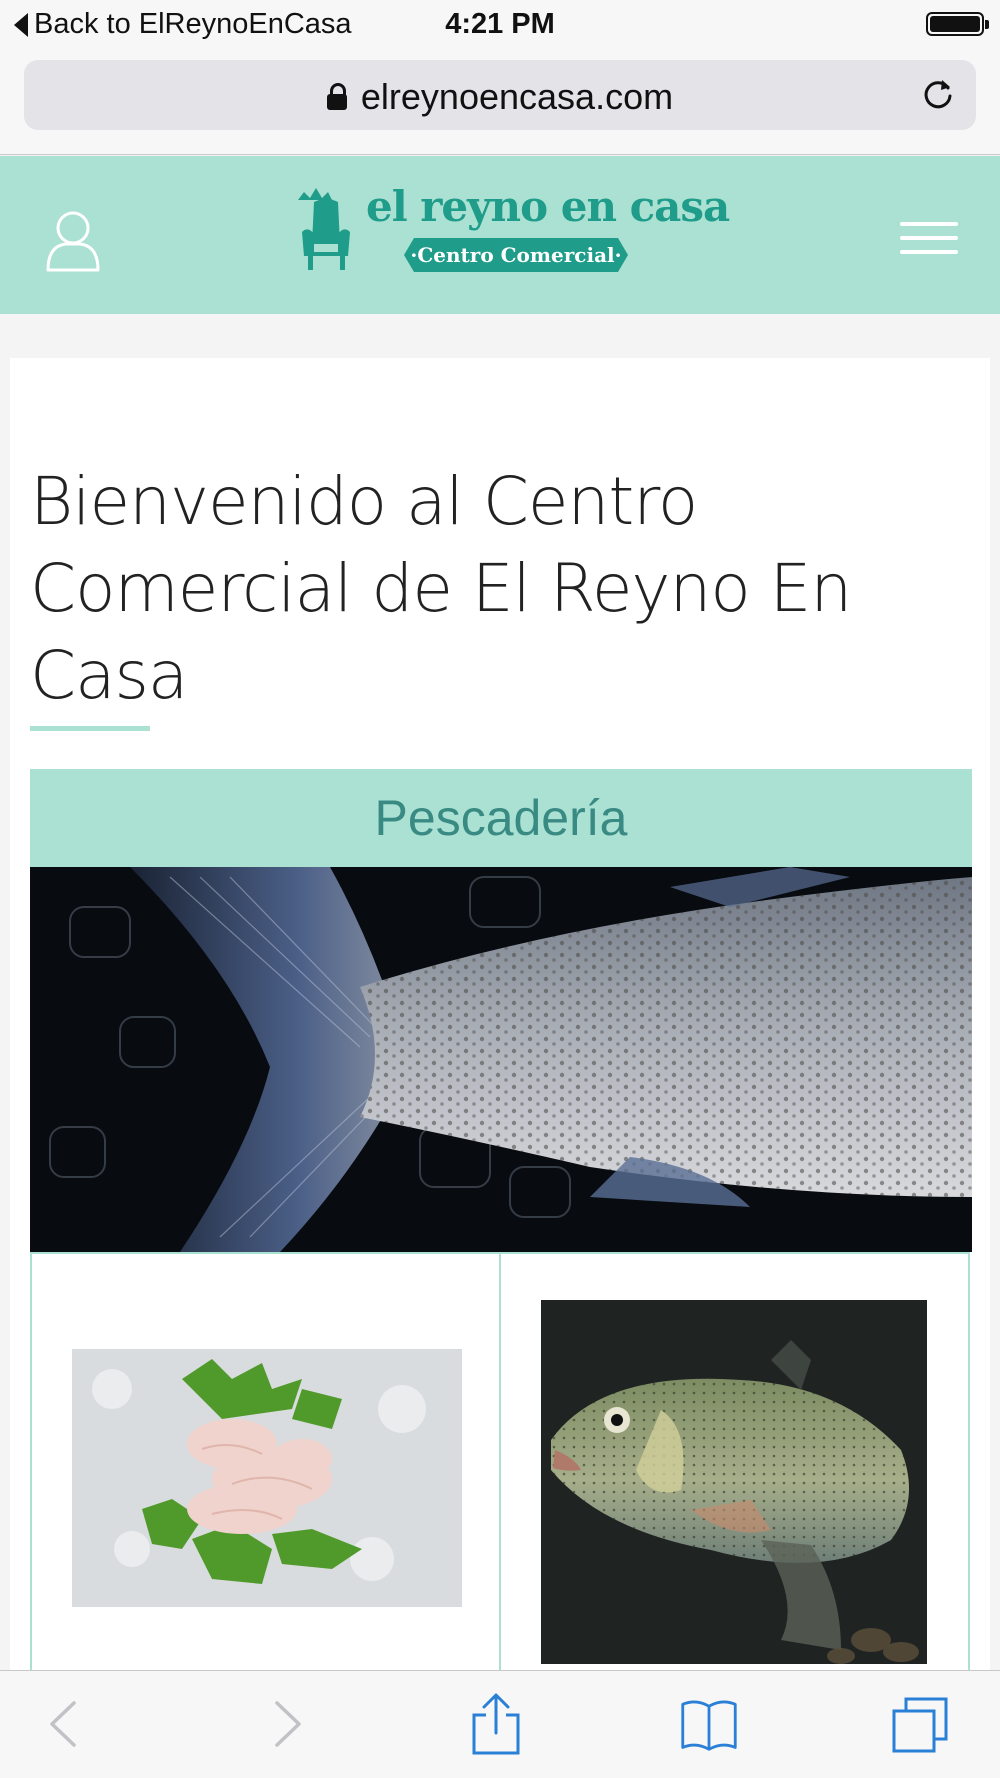  Describe the element at coordinates (90, 728) in the screenshot. I see `title-underline` at that location.